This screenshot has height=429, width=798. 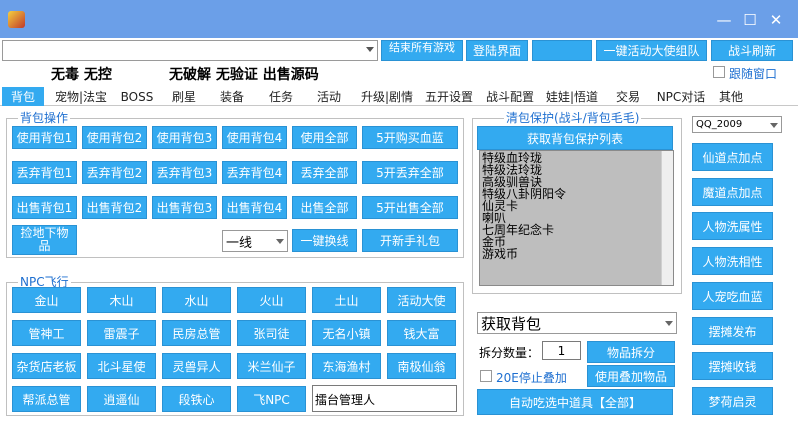 What do you see at coordinates (184, 96) in the screenshot?
I see `tab-star: 刷星` at bounding box center [184, 96].